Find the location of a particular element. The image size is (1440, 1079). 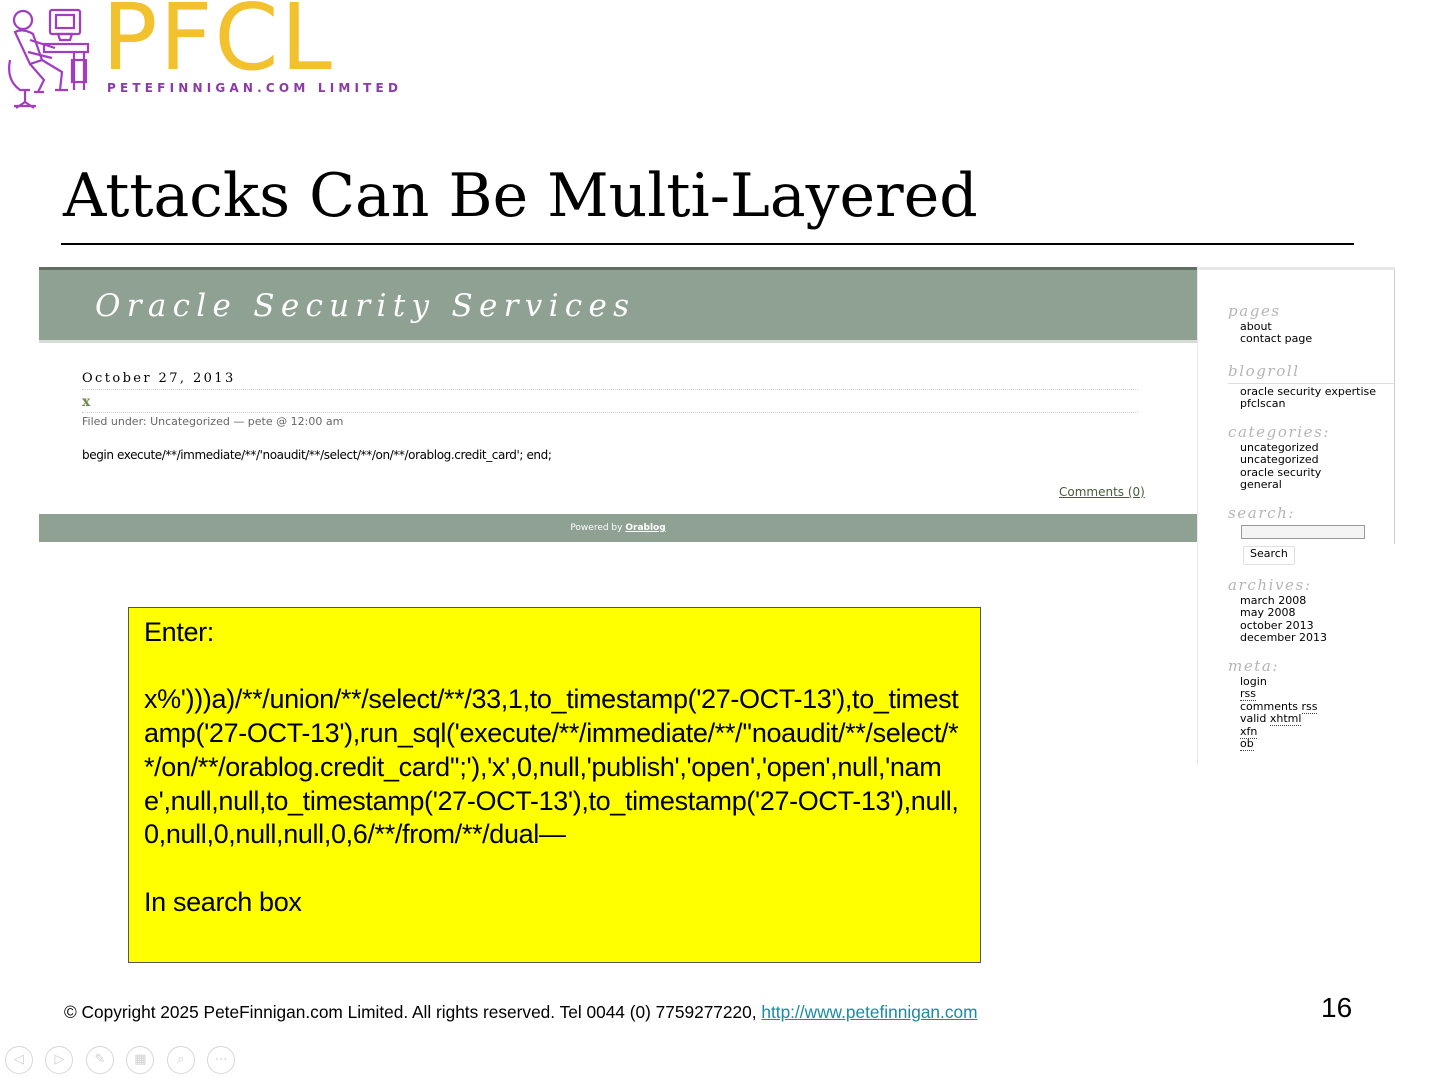

slide-sorter-button: ▦ is located at coordinates (140, 1060).